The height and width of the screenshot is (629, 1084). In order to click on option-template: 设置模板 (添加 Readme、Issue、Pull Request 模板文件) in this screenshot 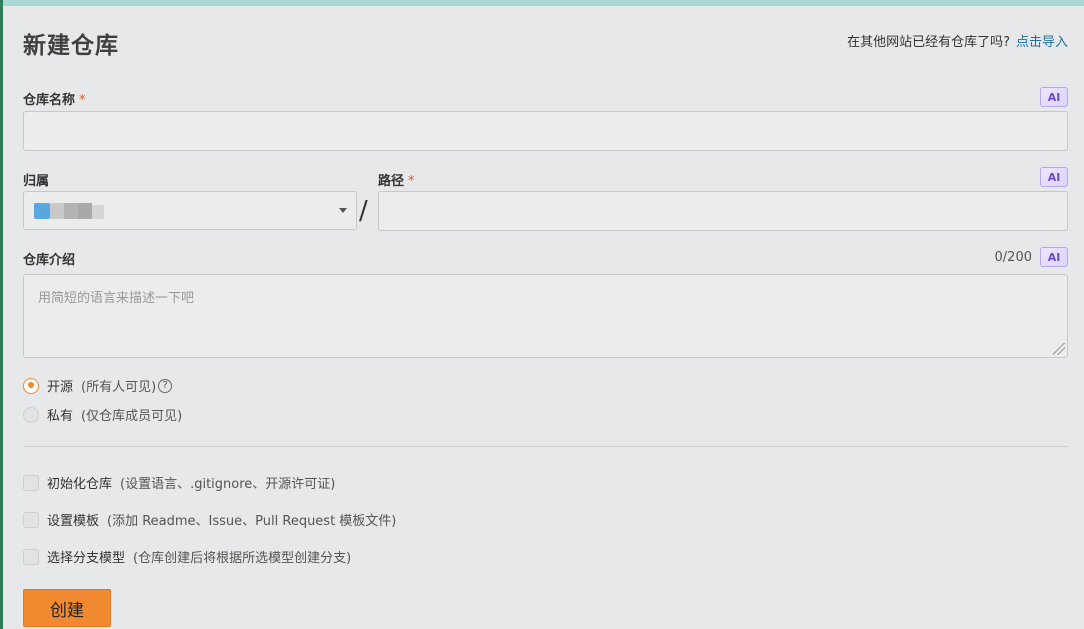, I will do `click(209, 519)`.